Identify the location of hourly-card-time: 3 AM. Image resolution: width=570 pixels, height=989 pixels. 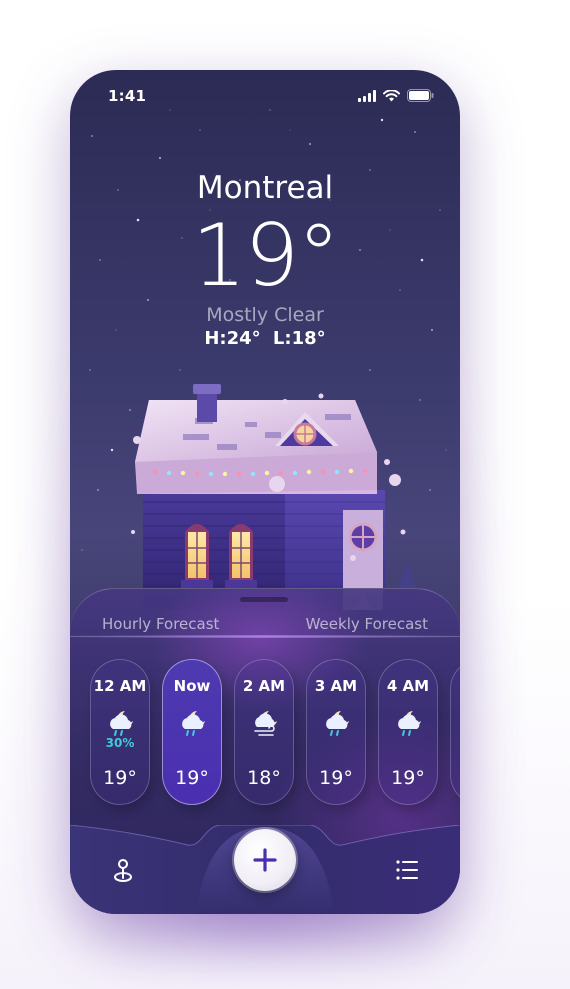
(336, 686).